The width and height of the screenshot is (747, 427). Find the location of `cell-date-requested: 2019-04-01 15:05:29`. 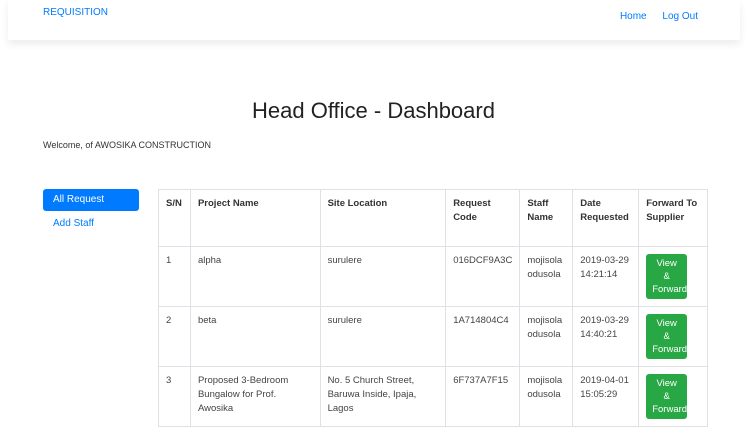

cell-date-requested: 2019-04-01 15:05:29 is located at coordinates (606, 396).